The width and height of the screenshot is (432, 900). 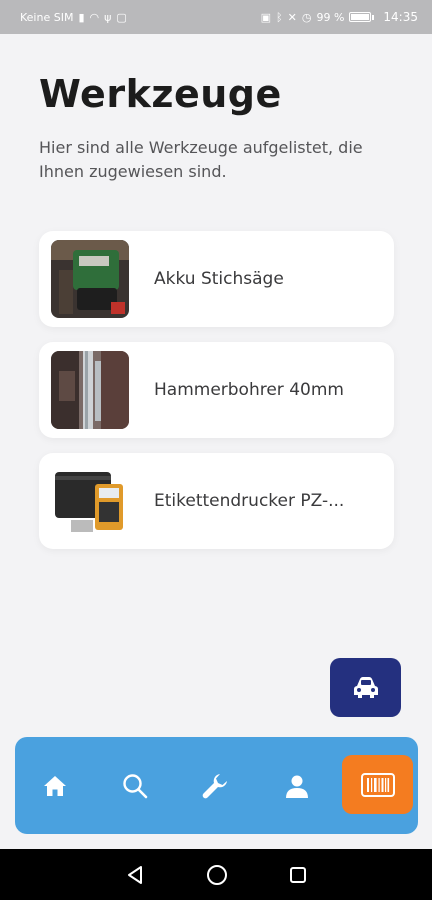 I want to click on clock: 14:35, so click(x=400, y=17).